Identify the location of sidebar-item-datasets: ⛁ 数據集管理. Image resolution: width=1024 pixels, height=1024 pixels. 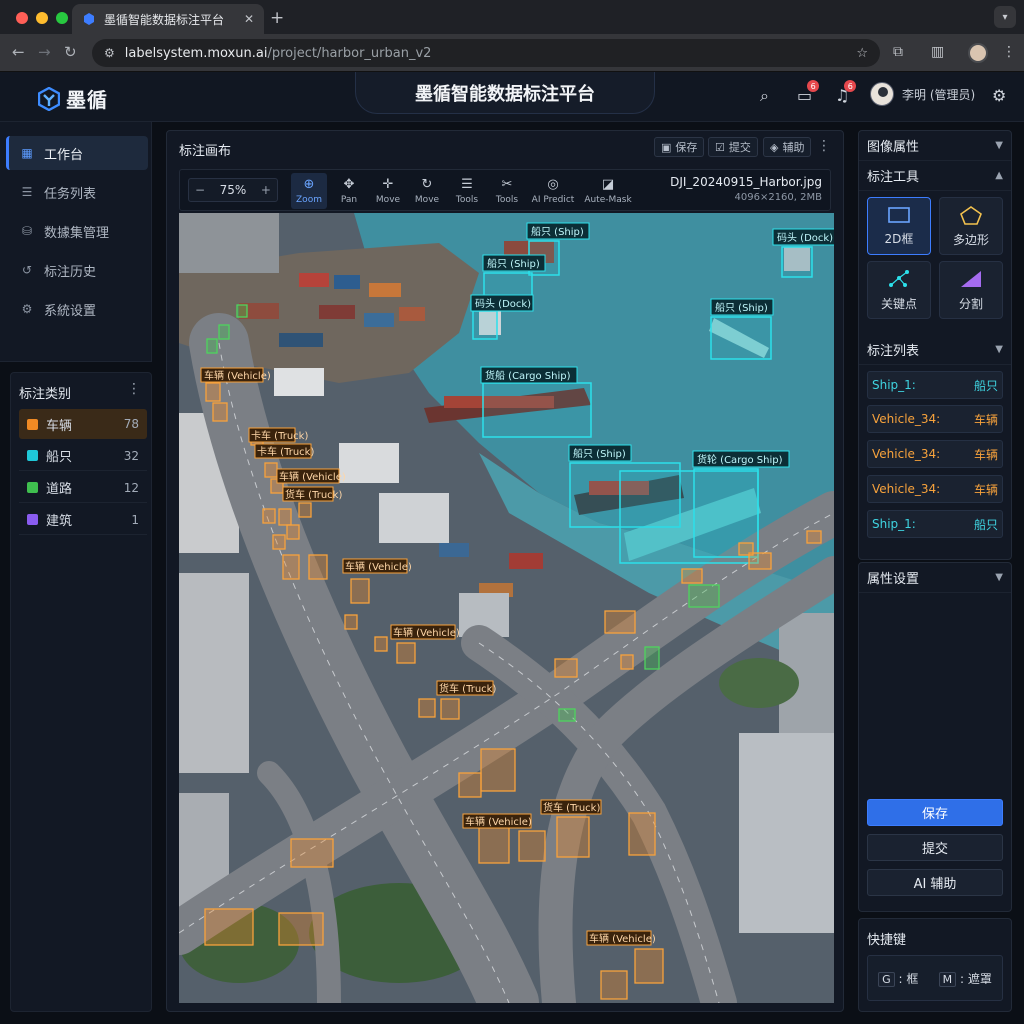
(77, 231).